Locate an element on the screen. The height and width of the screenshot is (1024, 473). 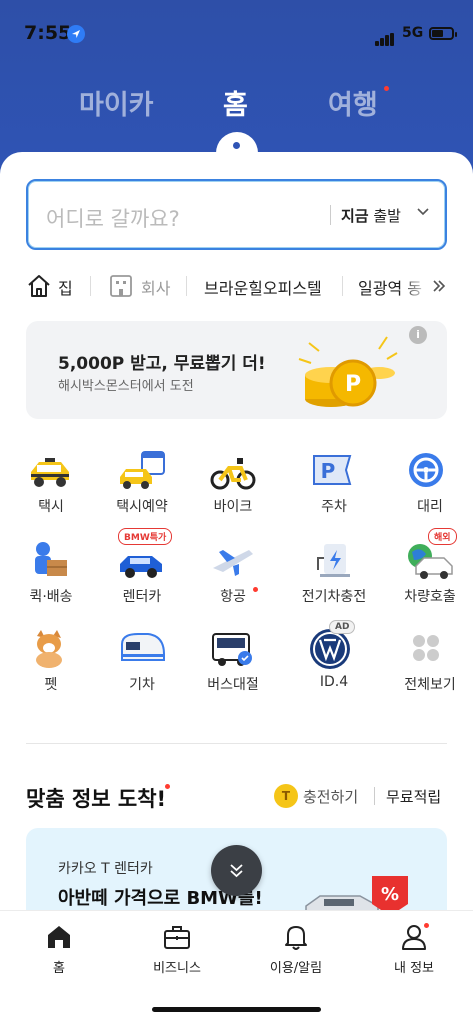
bottom-tab-label: 내 정보 is located at coordinates (413, 968).